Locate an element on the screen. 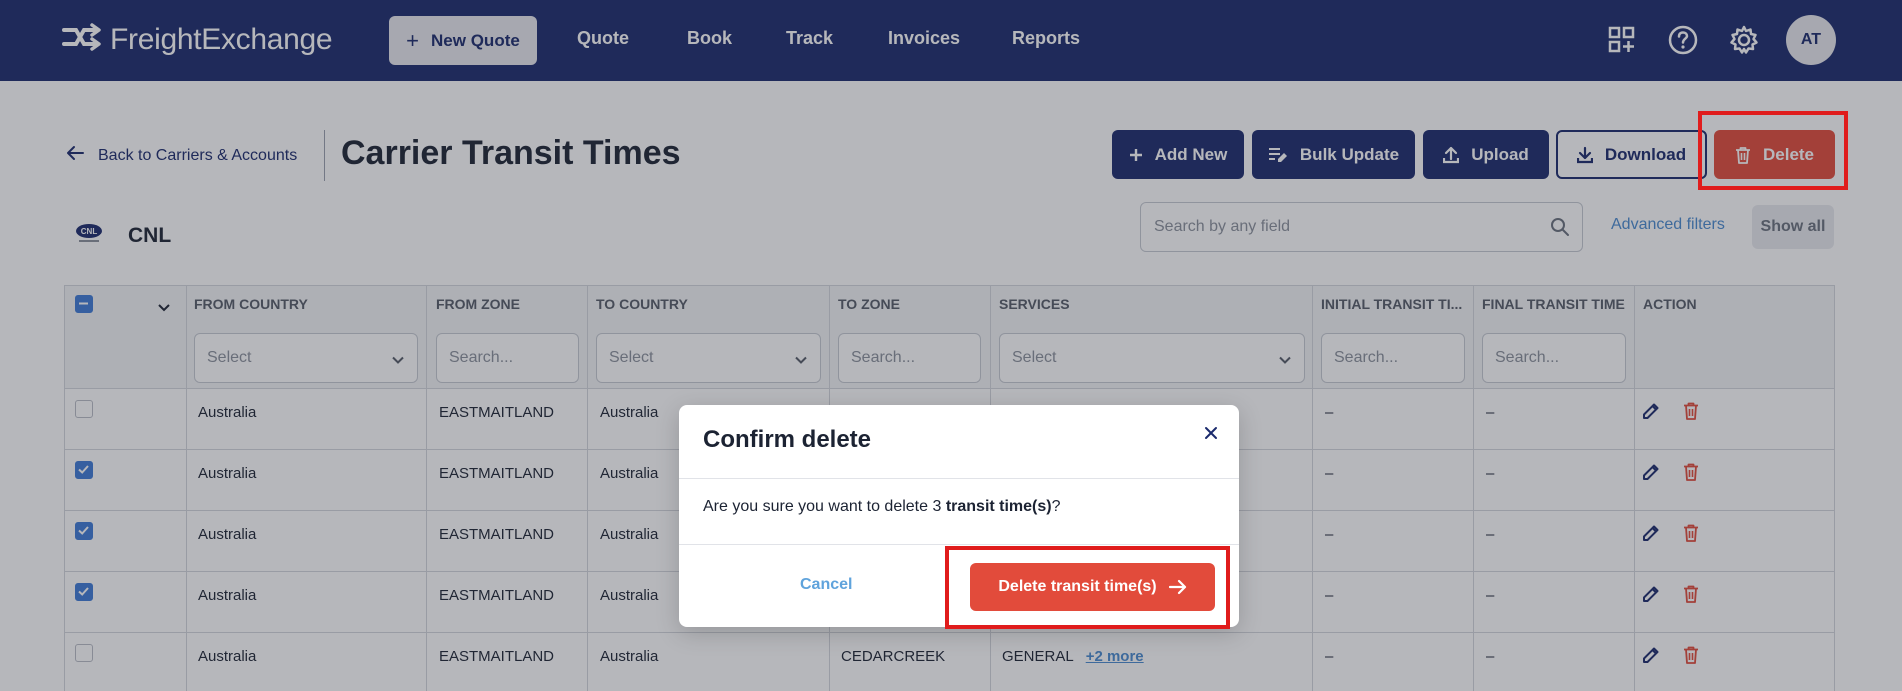 This screenshot has height=691, width=1902. dialog-message-bold: transit time(s) is located at coordinates (998, 506).